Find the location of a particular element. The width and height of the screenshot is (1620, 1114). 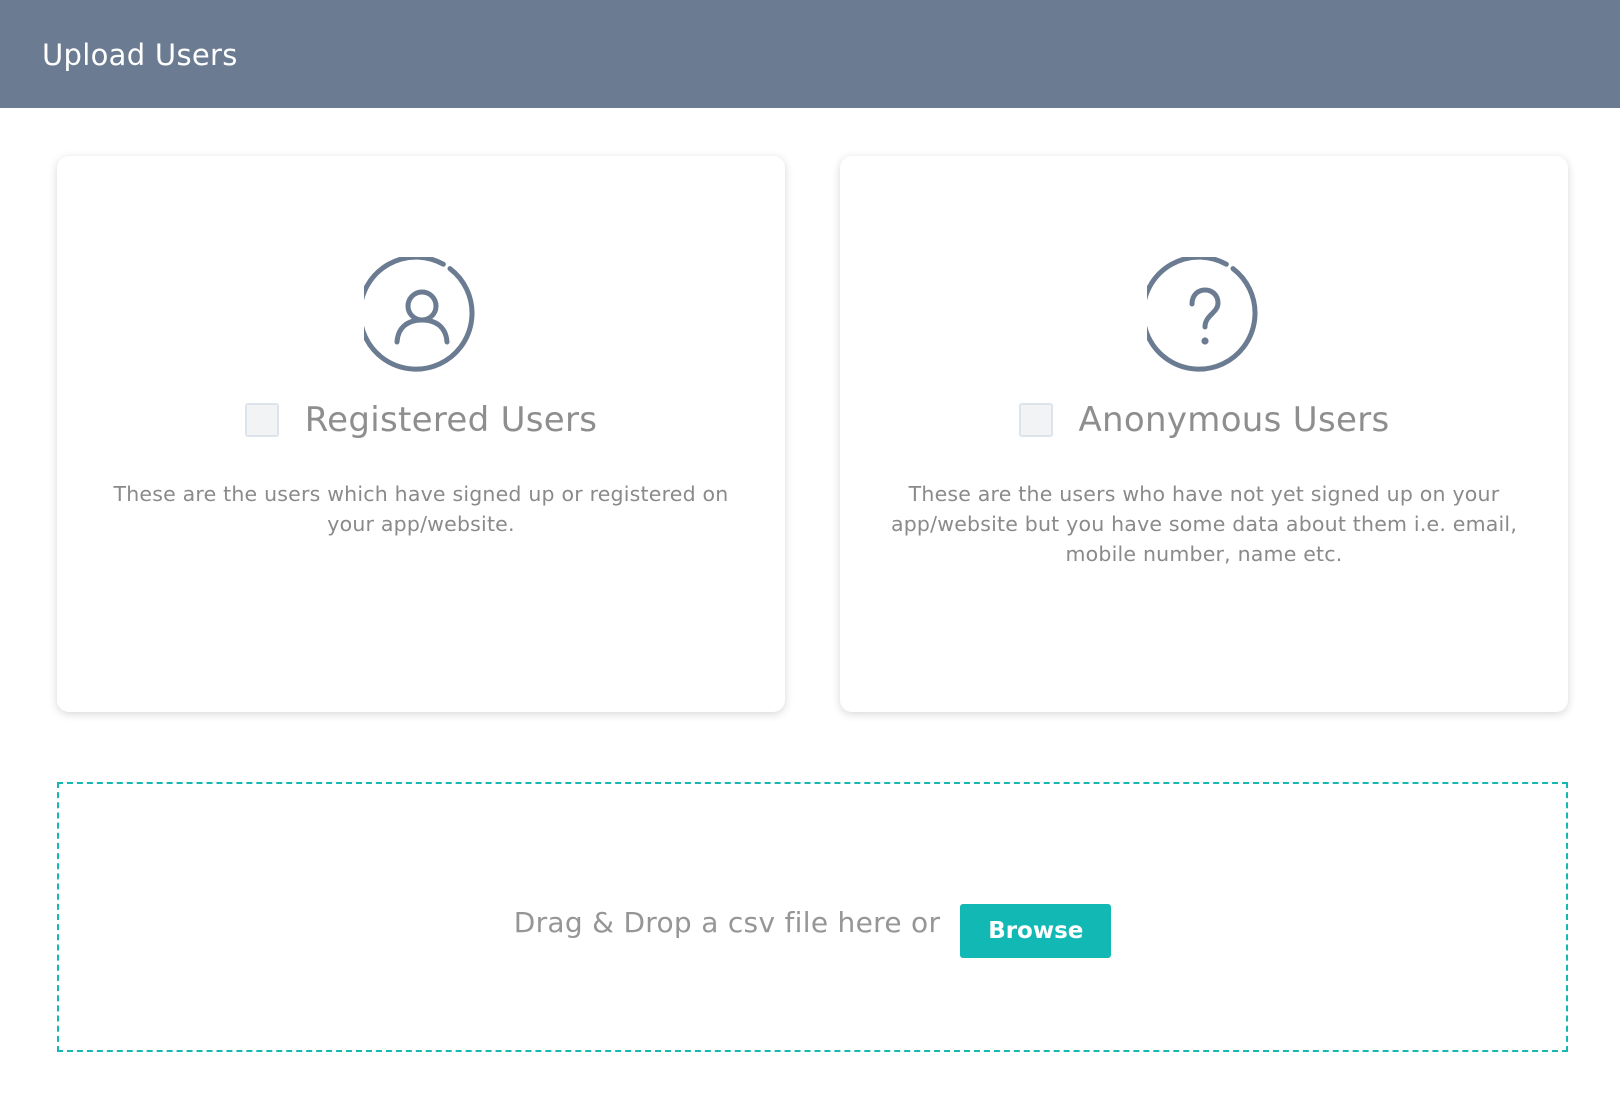

anonymous-users-heading: Anonymous Users is located at coordinates (1204, 420).